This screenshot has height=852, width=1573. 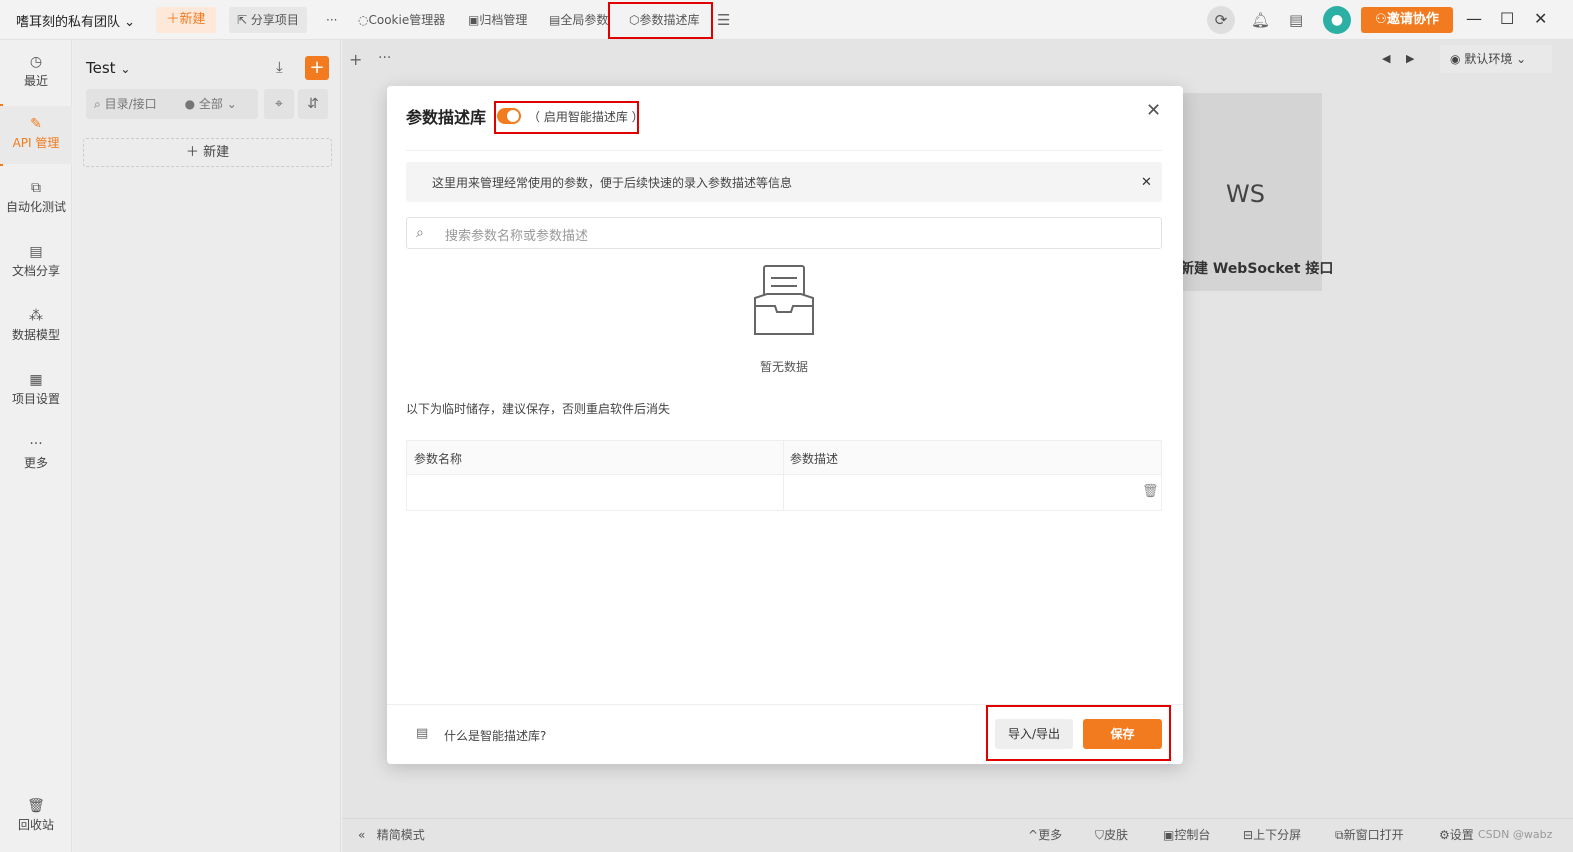 What do you see at coordinates (660, 20) in the screenshot?
I see `highlight-box-param-library` at bounding box center [660, 20].